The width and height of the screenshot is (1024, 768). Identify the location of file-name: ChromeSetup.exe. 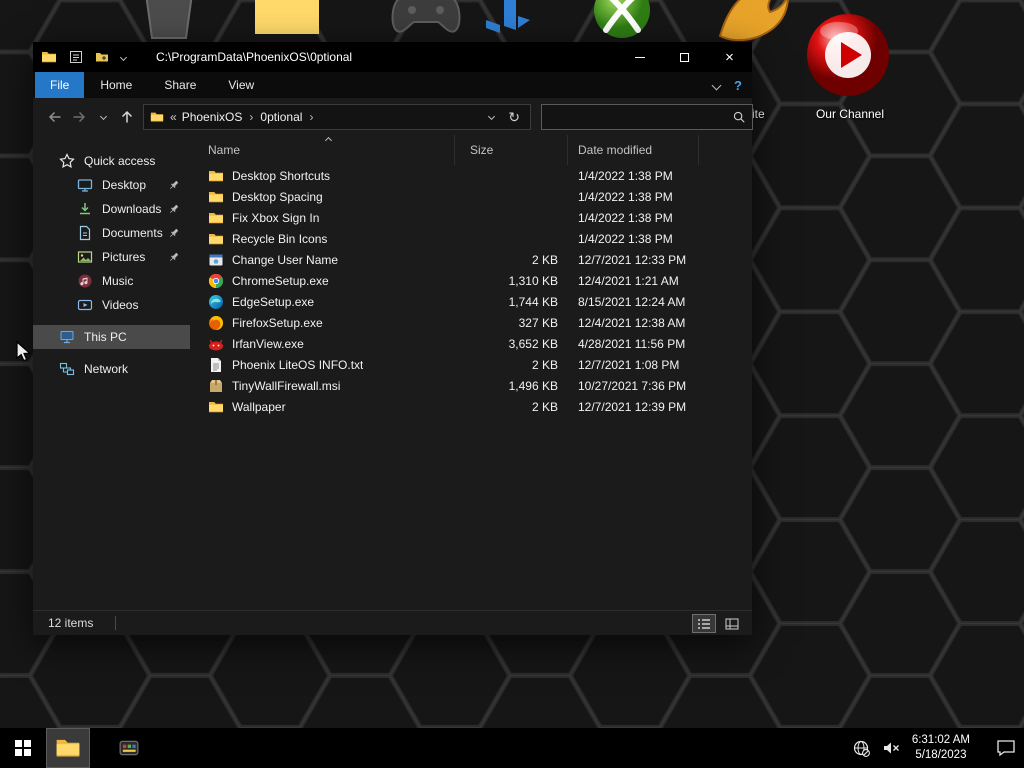
(280, 280).